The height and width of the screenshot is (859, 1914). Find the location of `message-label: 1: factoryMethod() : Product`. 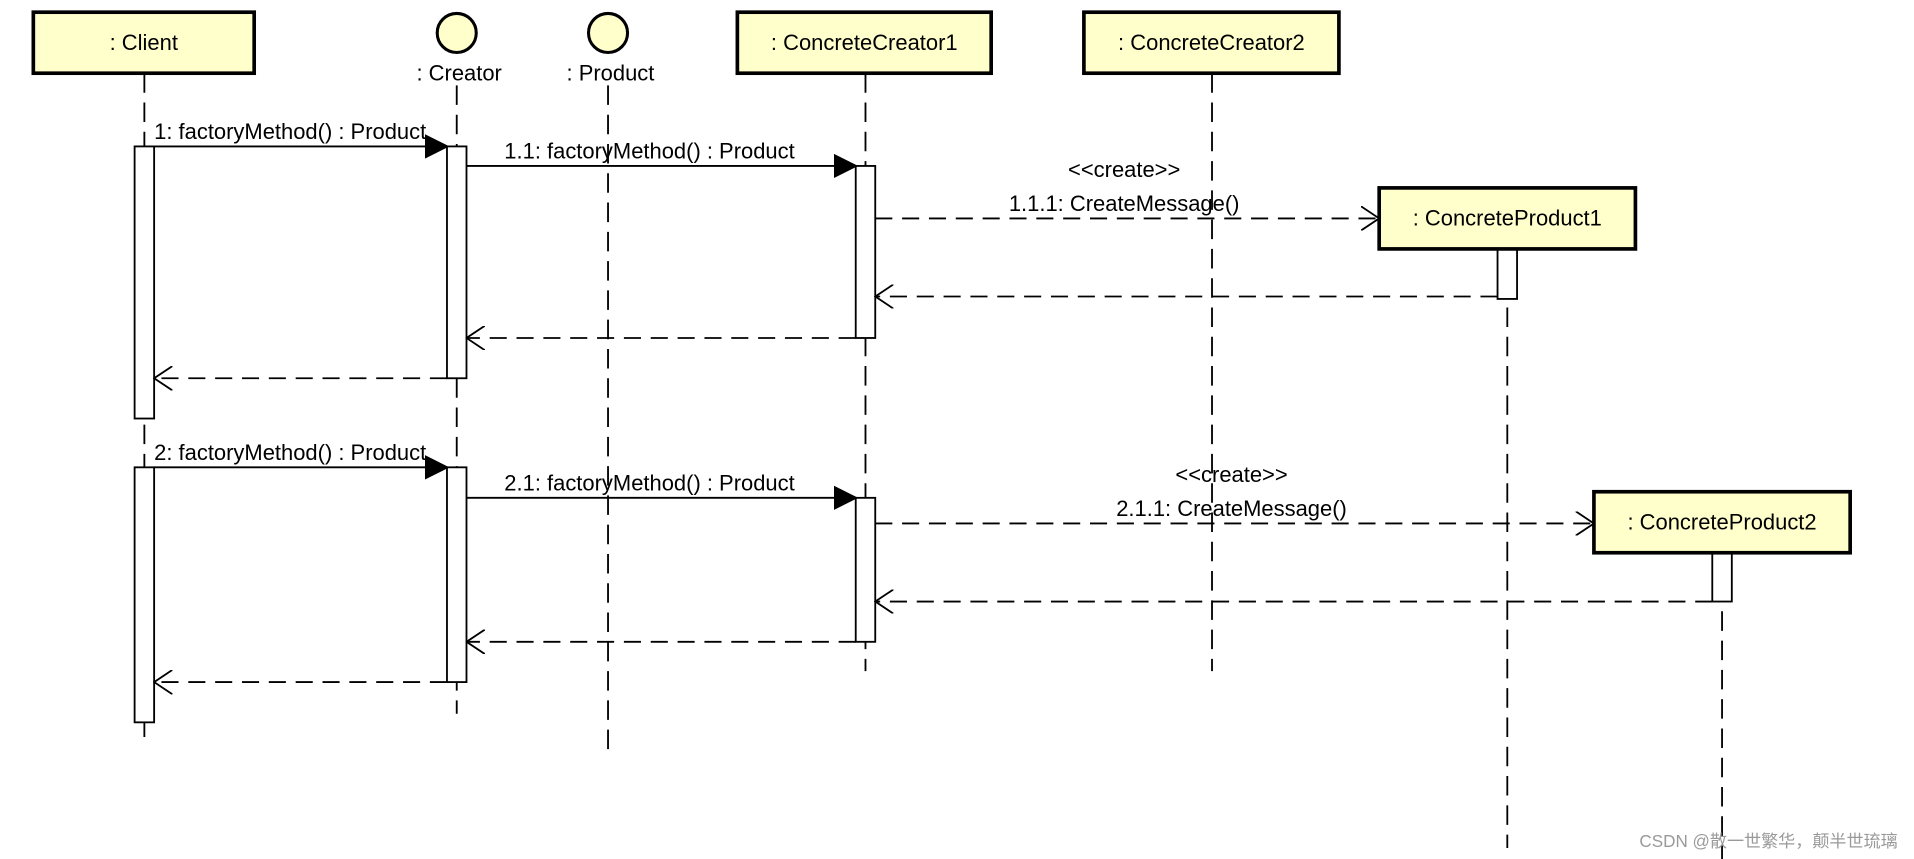

message-label: 1: factoryMethod() : Product is located at coordinates (290, 131).